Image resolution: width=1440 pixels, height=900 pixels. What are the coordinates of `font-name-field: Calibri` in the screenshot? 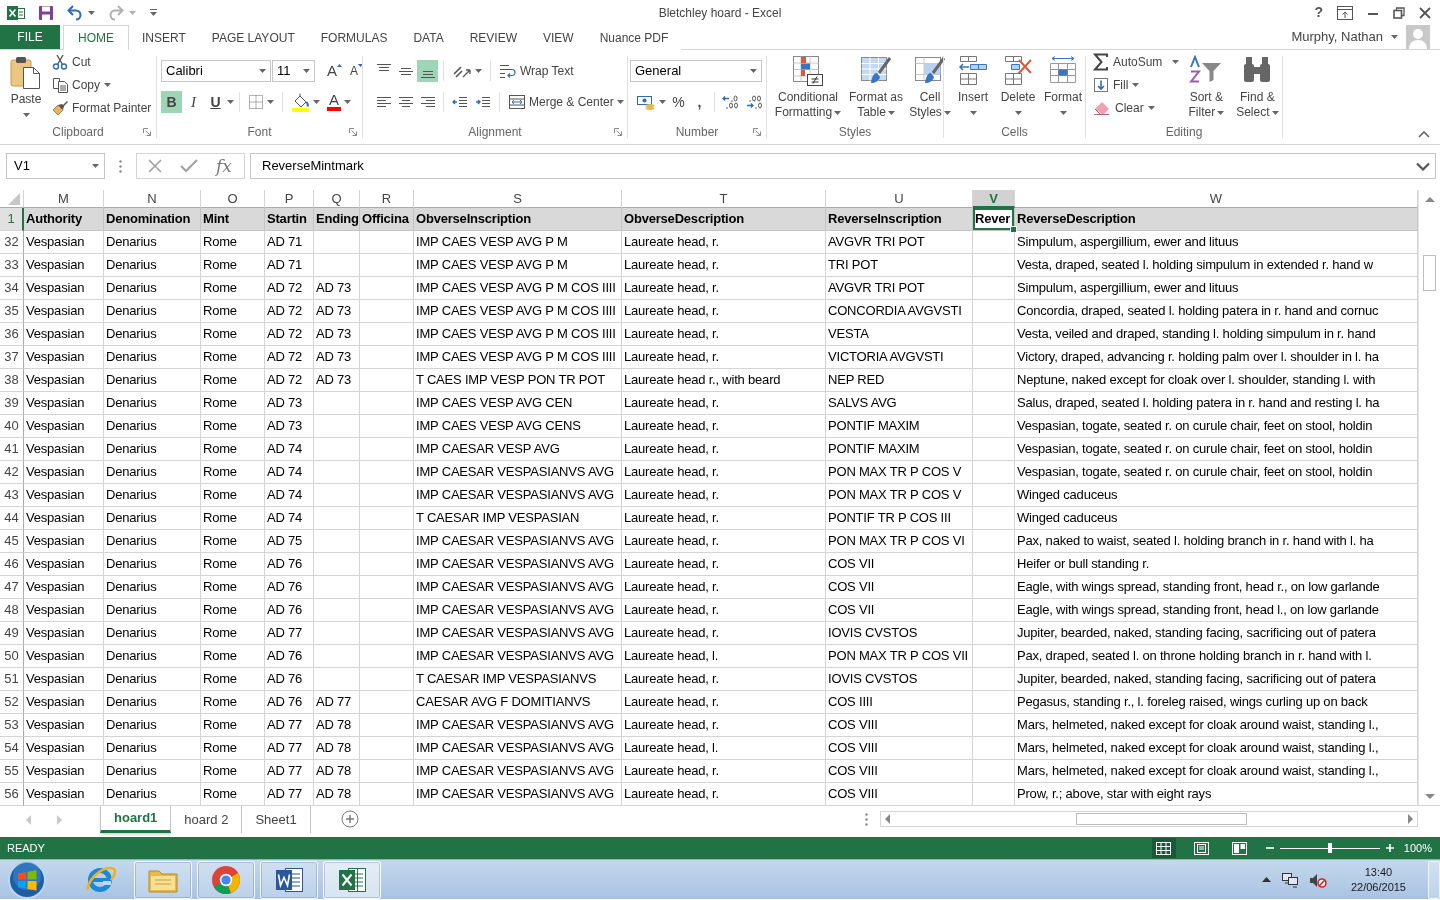 It's located at (216, 71).